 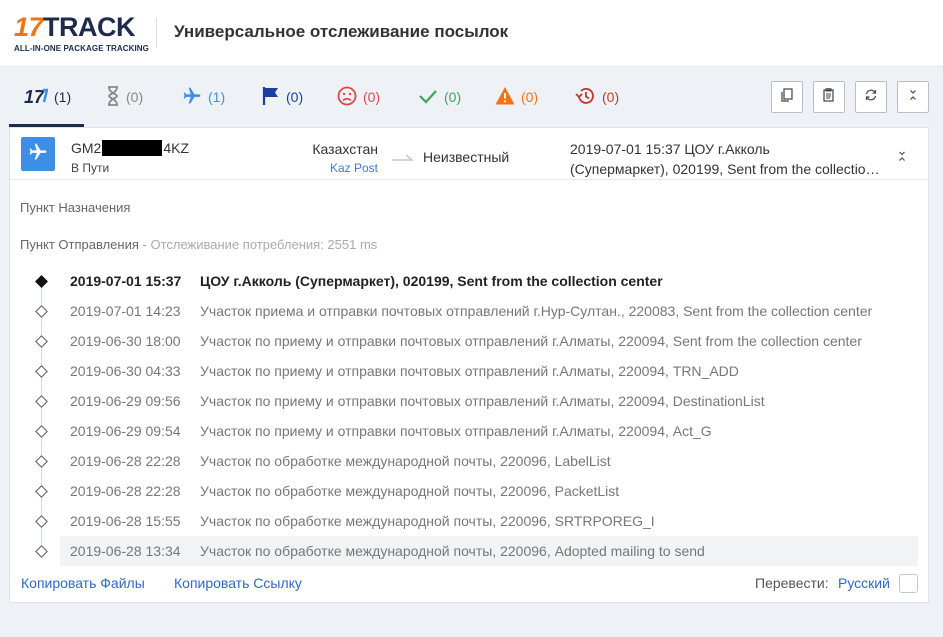 I want to click on latest-event-line1: 2019-07-01 15:37 ЦОУ г.Акколь, so click(x=670, y=149).